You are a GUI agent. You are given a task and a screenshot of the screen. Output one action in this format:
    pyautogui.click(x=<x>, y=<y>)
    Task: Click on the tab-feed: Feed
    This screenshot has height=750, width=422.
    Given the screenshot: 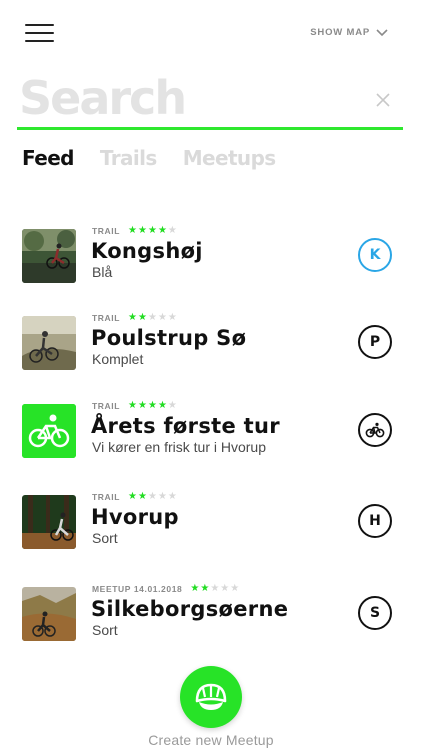 What is the action you would take?
    pyautogui.click(x=48, y=158)
    